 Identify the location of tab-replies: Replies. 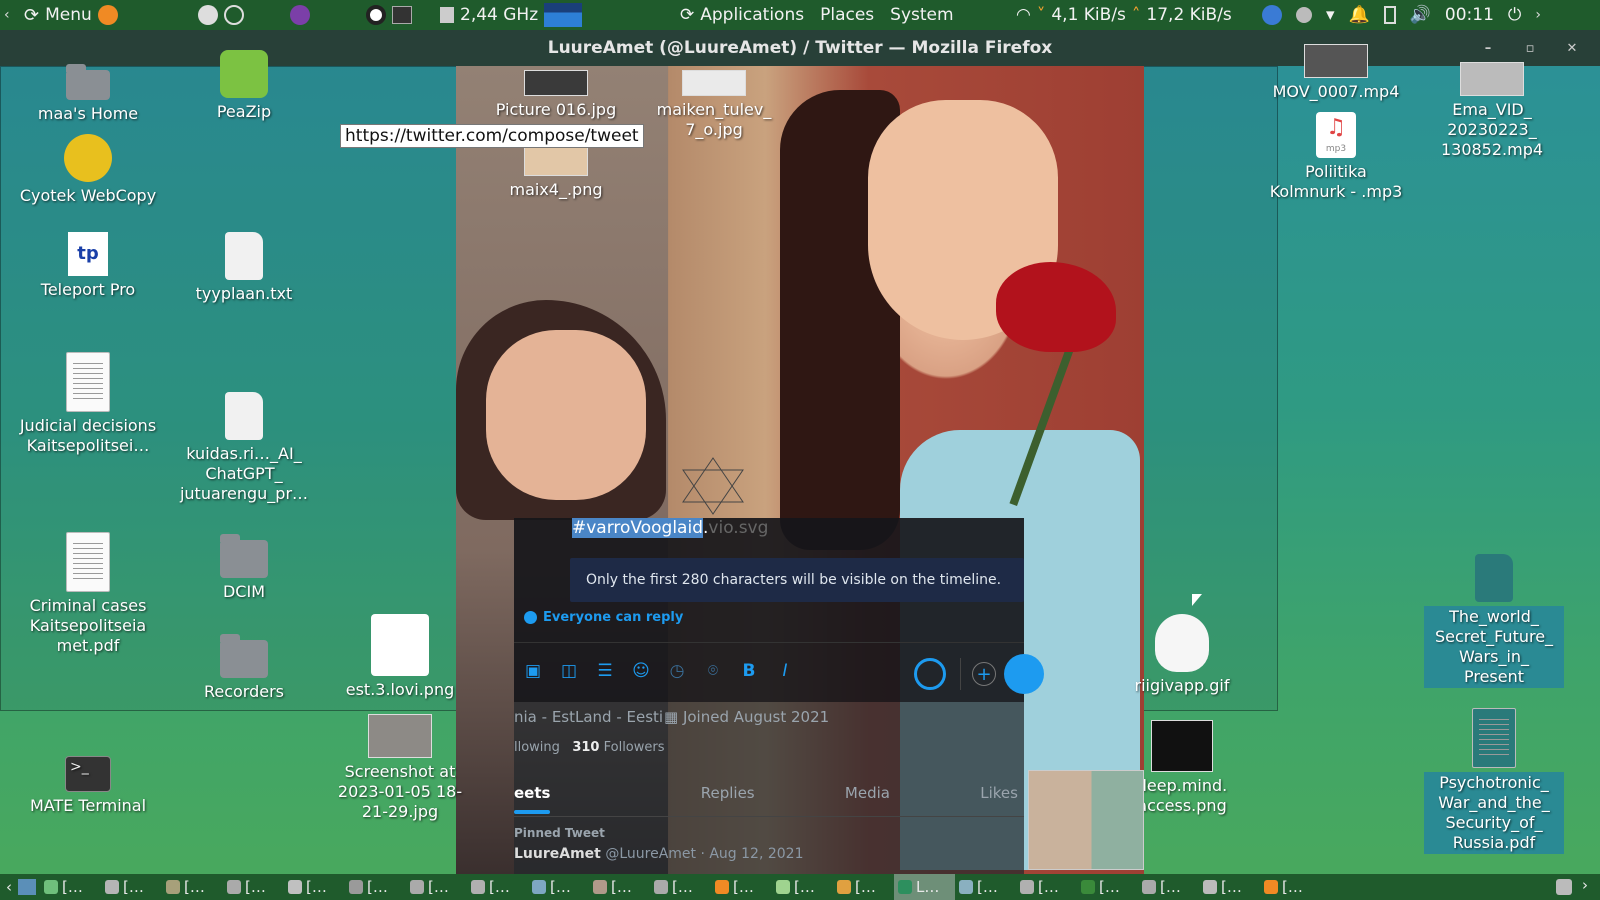
(728, 793).